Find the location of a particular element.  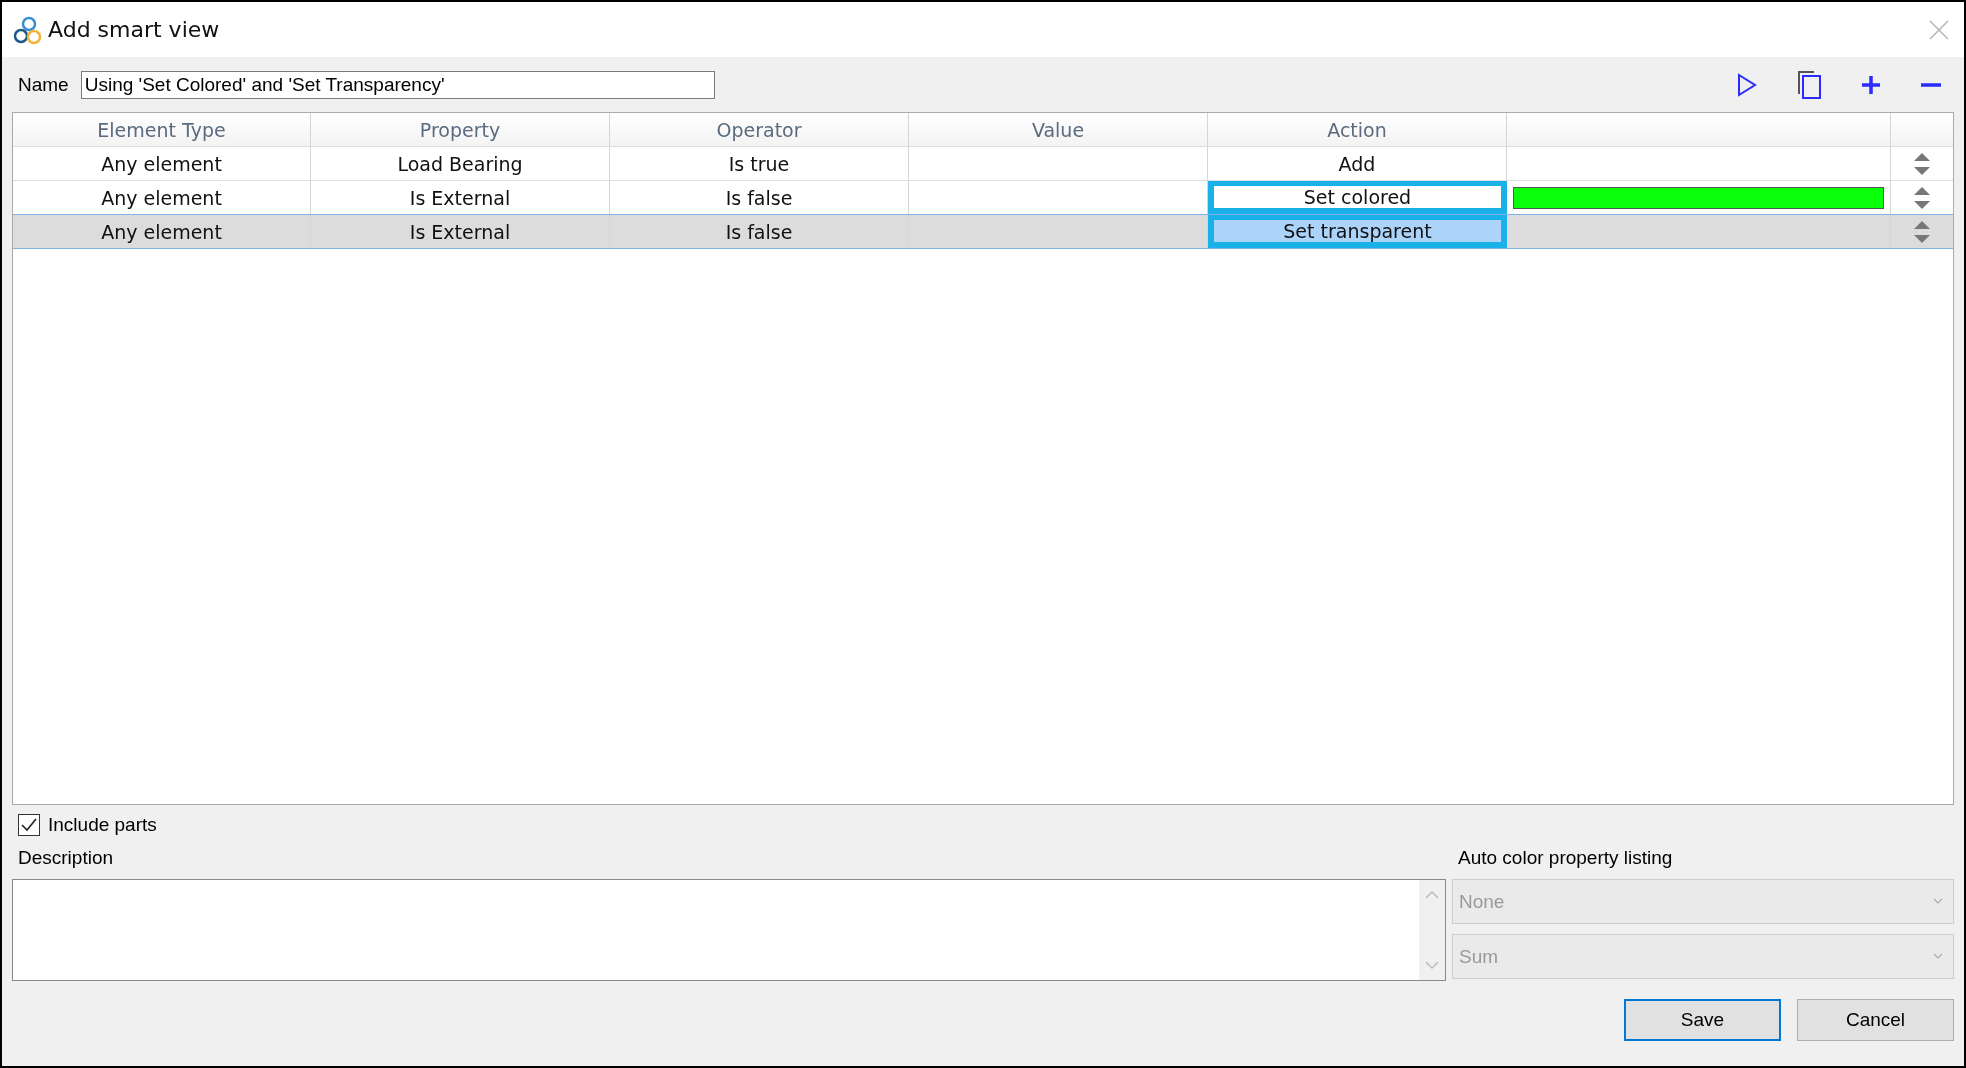

copy-icon is located at coordinates (1809, 84).